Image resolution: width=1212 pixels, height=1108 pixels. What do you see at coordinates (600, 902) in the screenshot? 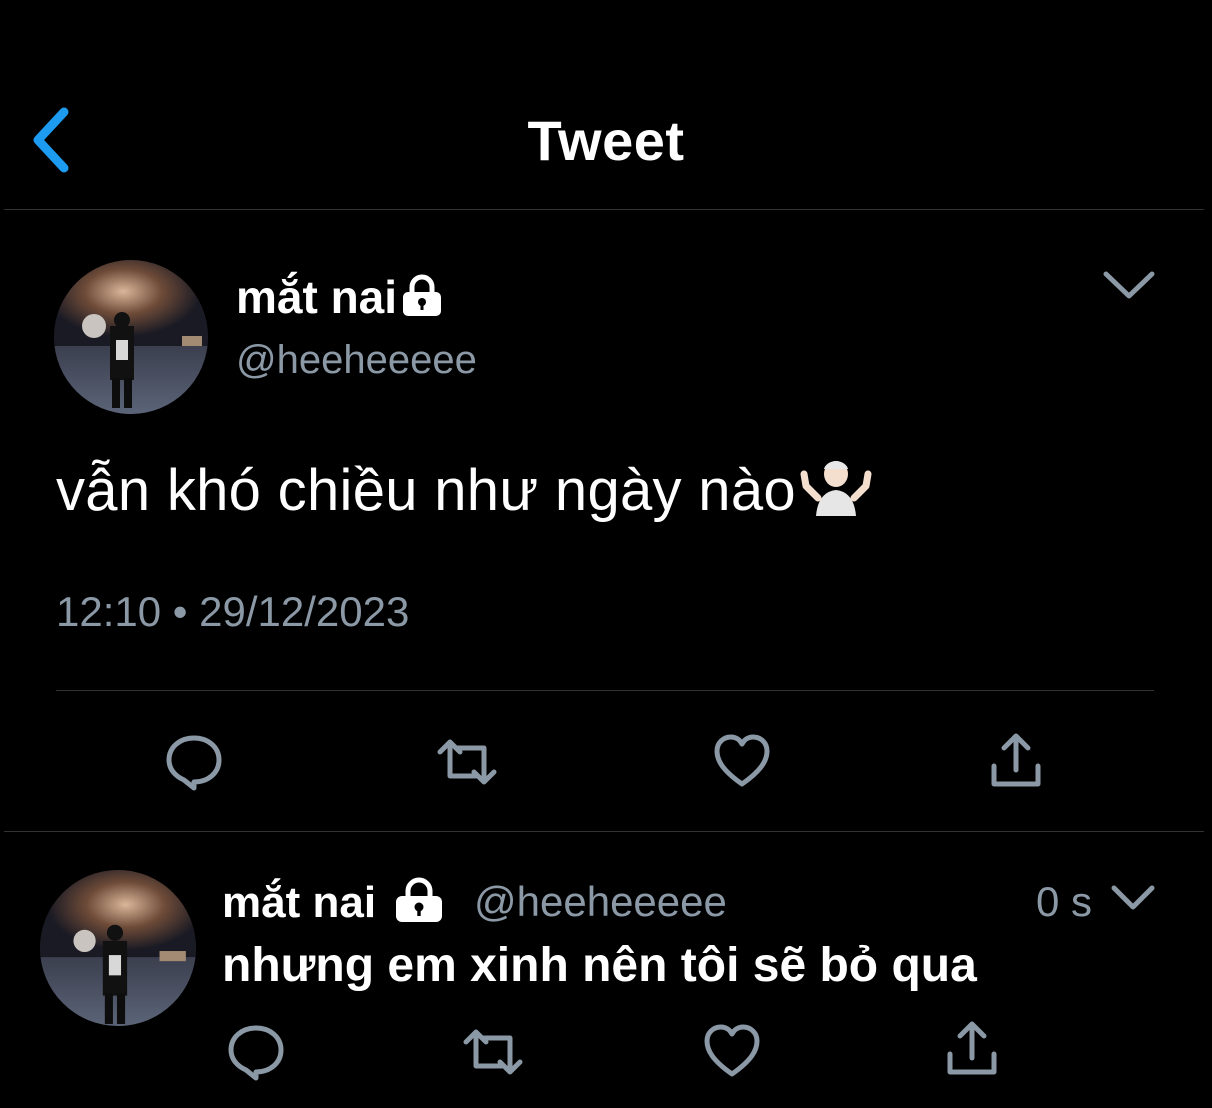
I see `reply-author-handle: @heeheeeee` at bounding box center [600, 902].